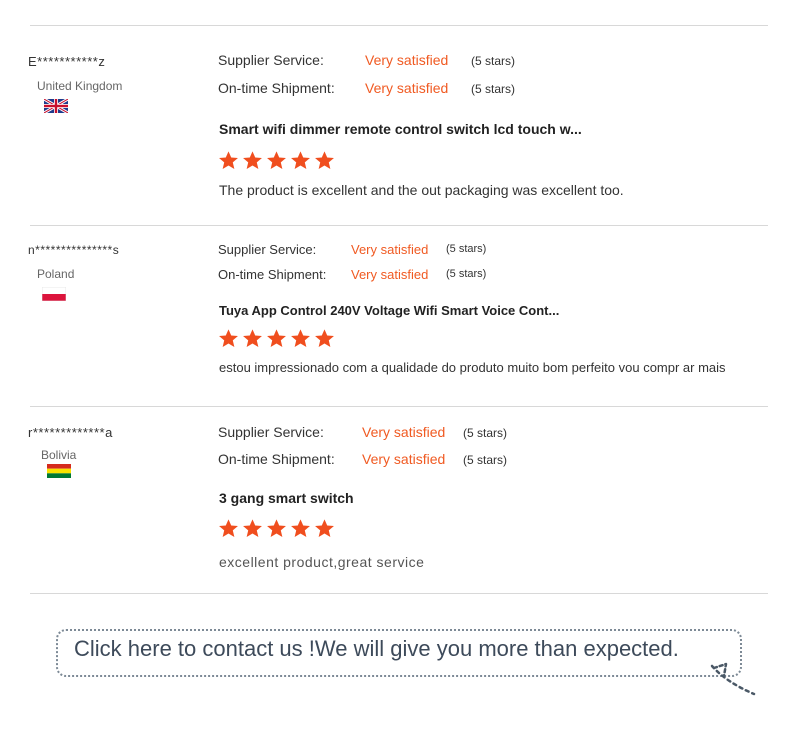  Describe the element at coordinates (322, 562) in the screenshot. I see `review-comment: excellent product,great service` at that location.